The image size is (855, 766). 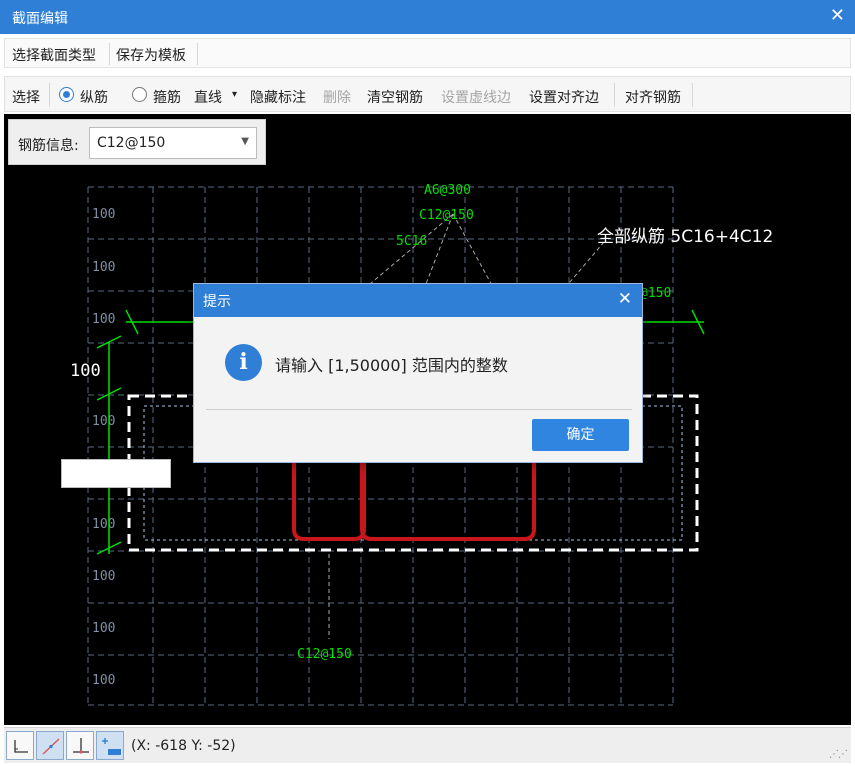 What do you see at coordinates (564, 97) in the screenshot?
I see `set-align-edge-button: 设置对齐边` at bounding box center [564, 97].